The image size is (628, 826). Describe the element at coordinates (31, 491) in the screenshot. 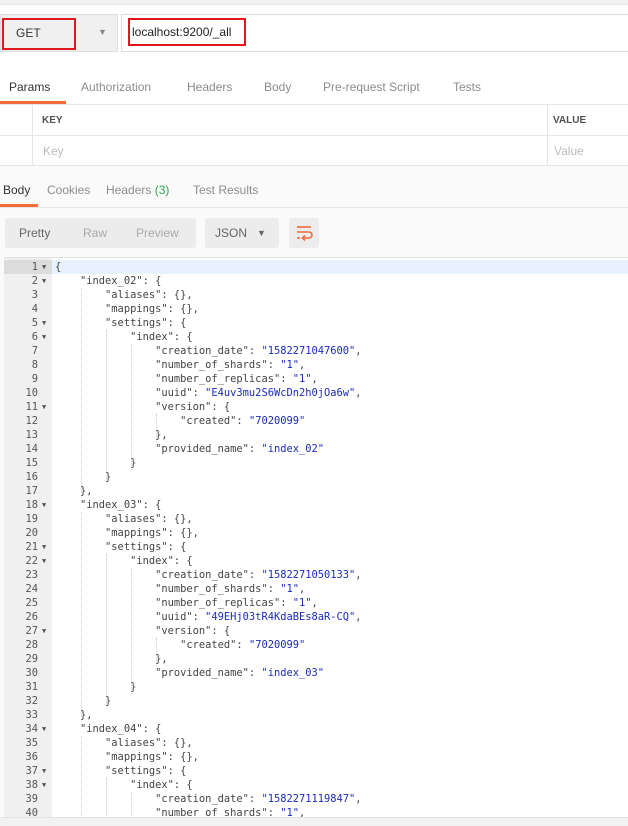

I see `line-number: 17` at that location.